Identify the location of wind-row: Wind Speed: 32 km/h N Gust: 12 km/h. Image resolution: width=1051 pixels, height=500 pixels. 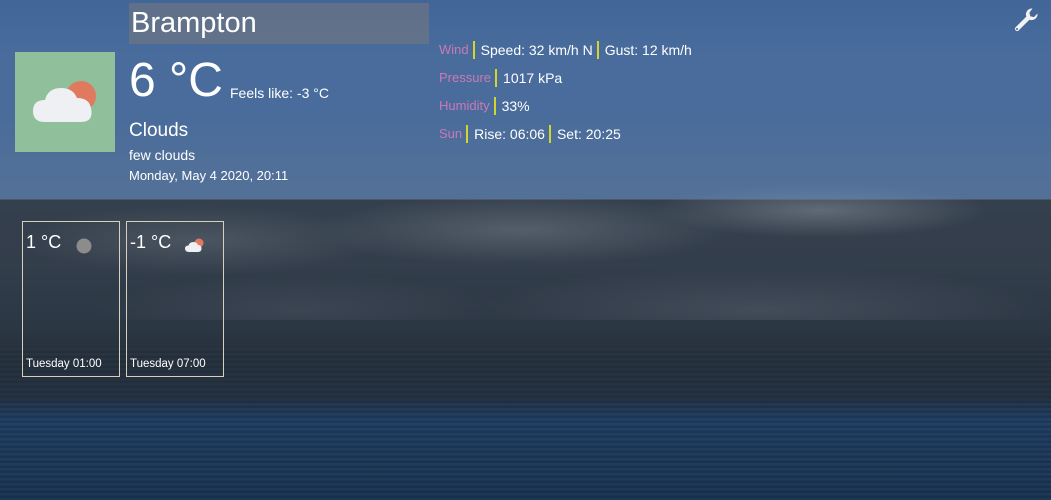
(567, 50).